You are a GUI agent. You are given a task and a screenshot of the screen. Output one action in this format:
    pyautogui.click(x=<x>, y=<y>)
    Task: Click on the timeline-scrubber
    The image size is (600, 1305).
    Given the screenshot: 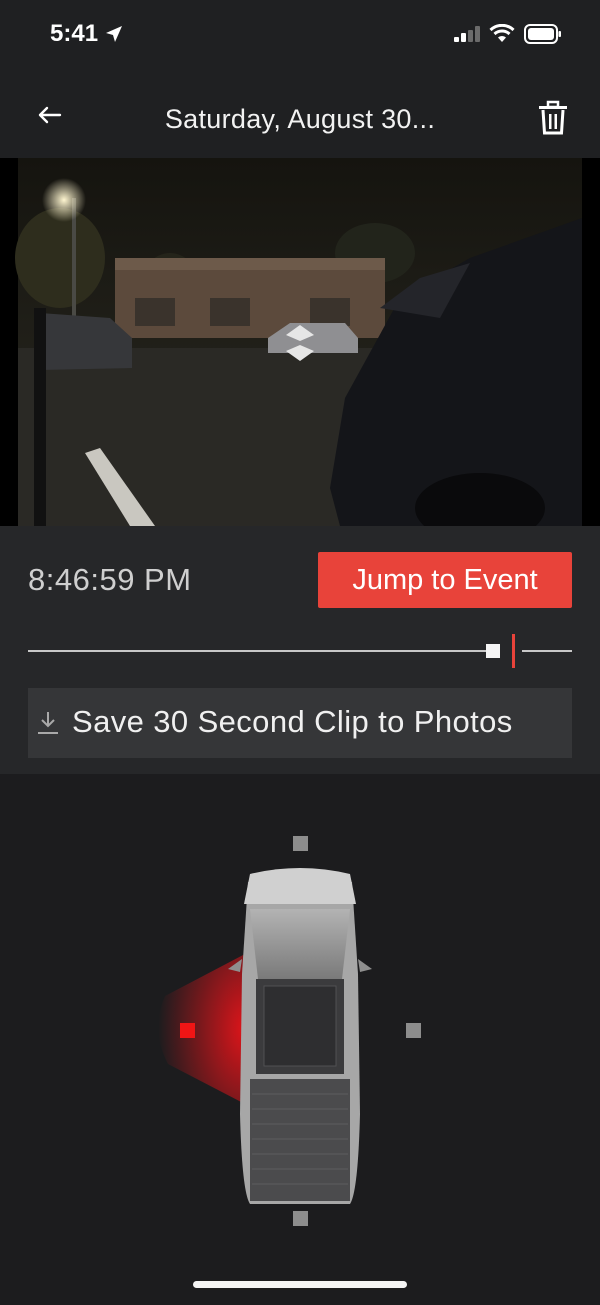 What is the action you would take?
    pyautogui.click(x=300, y=651)
    